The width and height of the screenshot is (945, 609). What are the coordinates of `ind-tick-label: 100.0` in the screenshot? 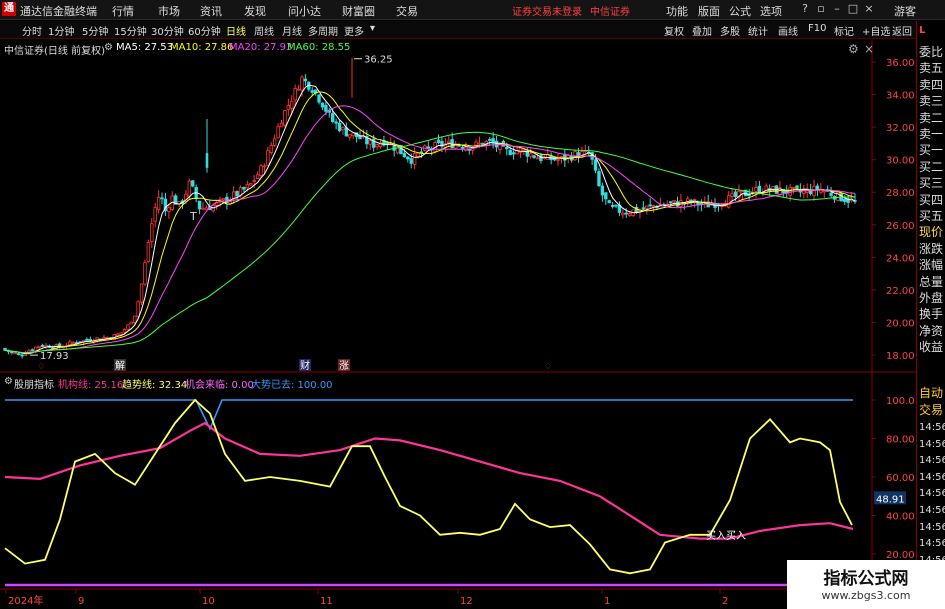 It's located at (900, 401).